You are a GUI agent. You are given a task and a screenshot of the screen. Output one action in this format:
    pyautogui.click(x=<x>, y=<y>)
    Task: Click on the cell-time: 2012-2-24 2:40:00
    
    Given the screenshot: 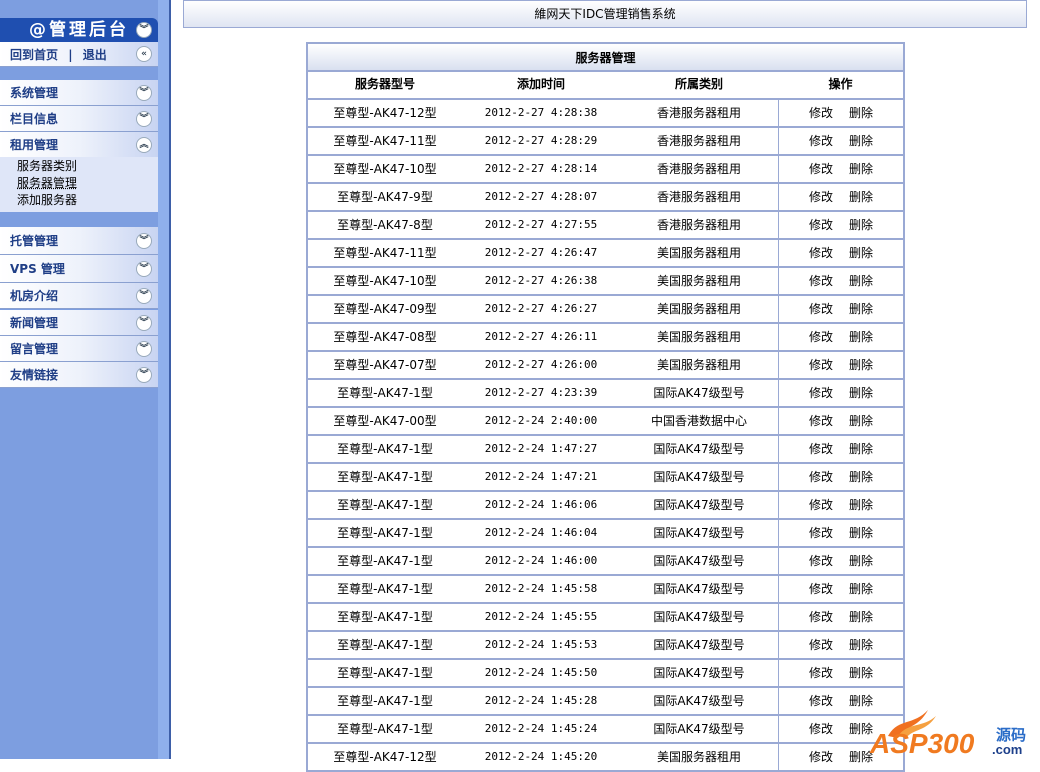 What is the action you would take?
    pyautogui.click(x=541, y=420)
    